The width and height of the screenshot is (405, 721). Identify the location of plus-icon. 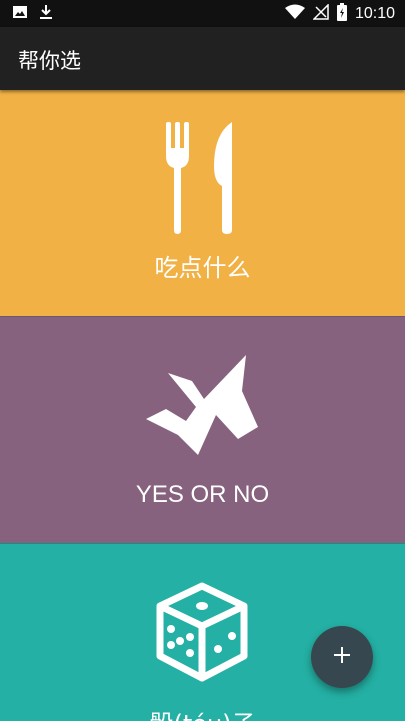
(342, 657).